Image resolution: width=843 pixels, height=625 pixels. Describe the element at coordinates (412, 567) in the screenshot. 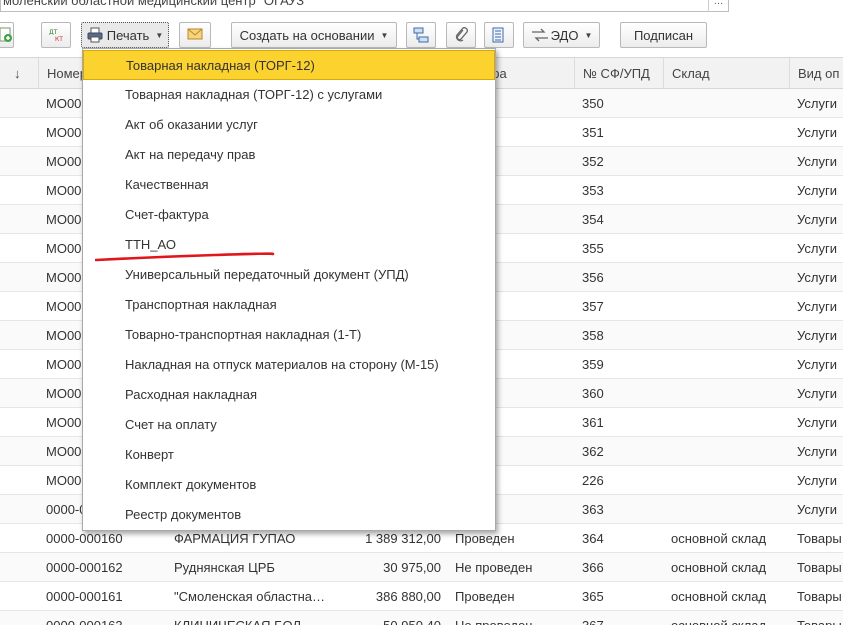

I see `cell-amount: 30 975,00` at that location.